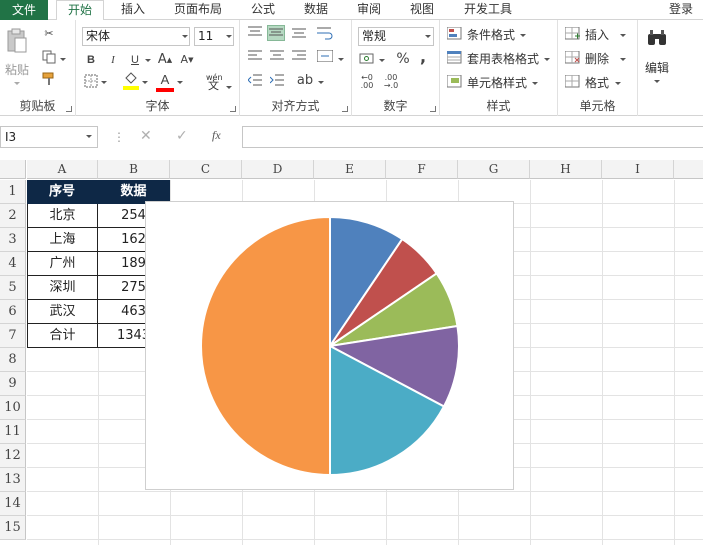 The image size is (703, 545). What do you see at coordinates (17, 41) in the screenshot?
I see `paste-icon` at bounding box center [17, 41].